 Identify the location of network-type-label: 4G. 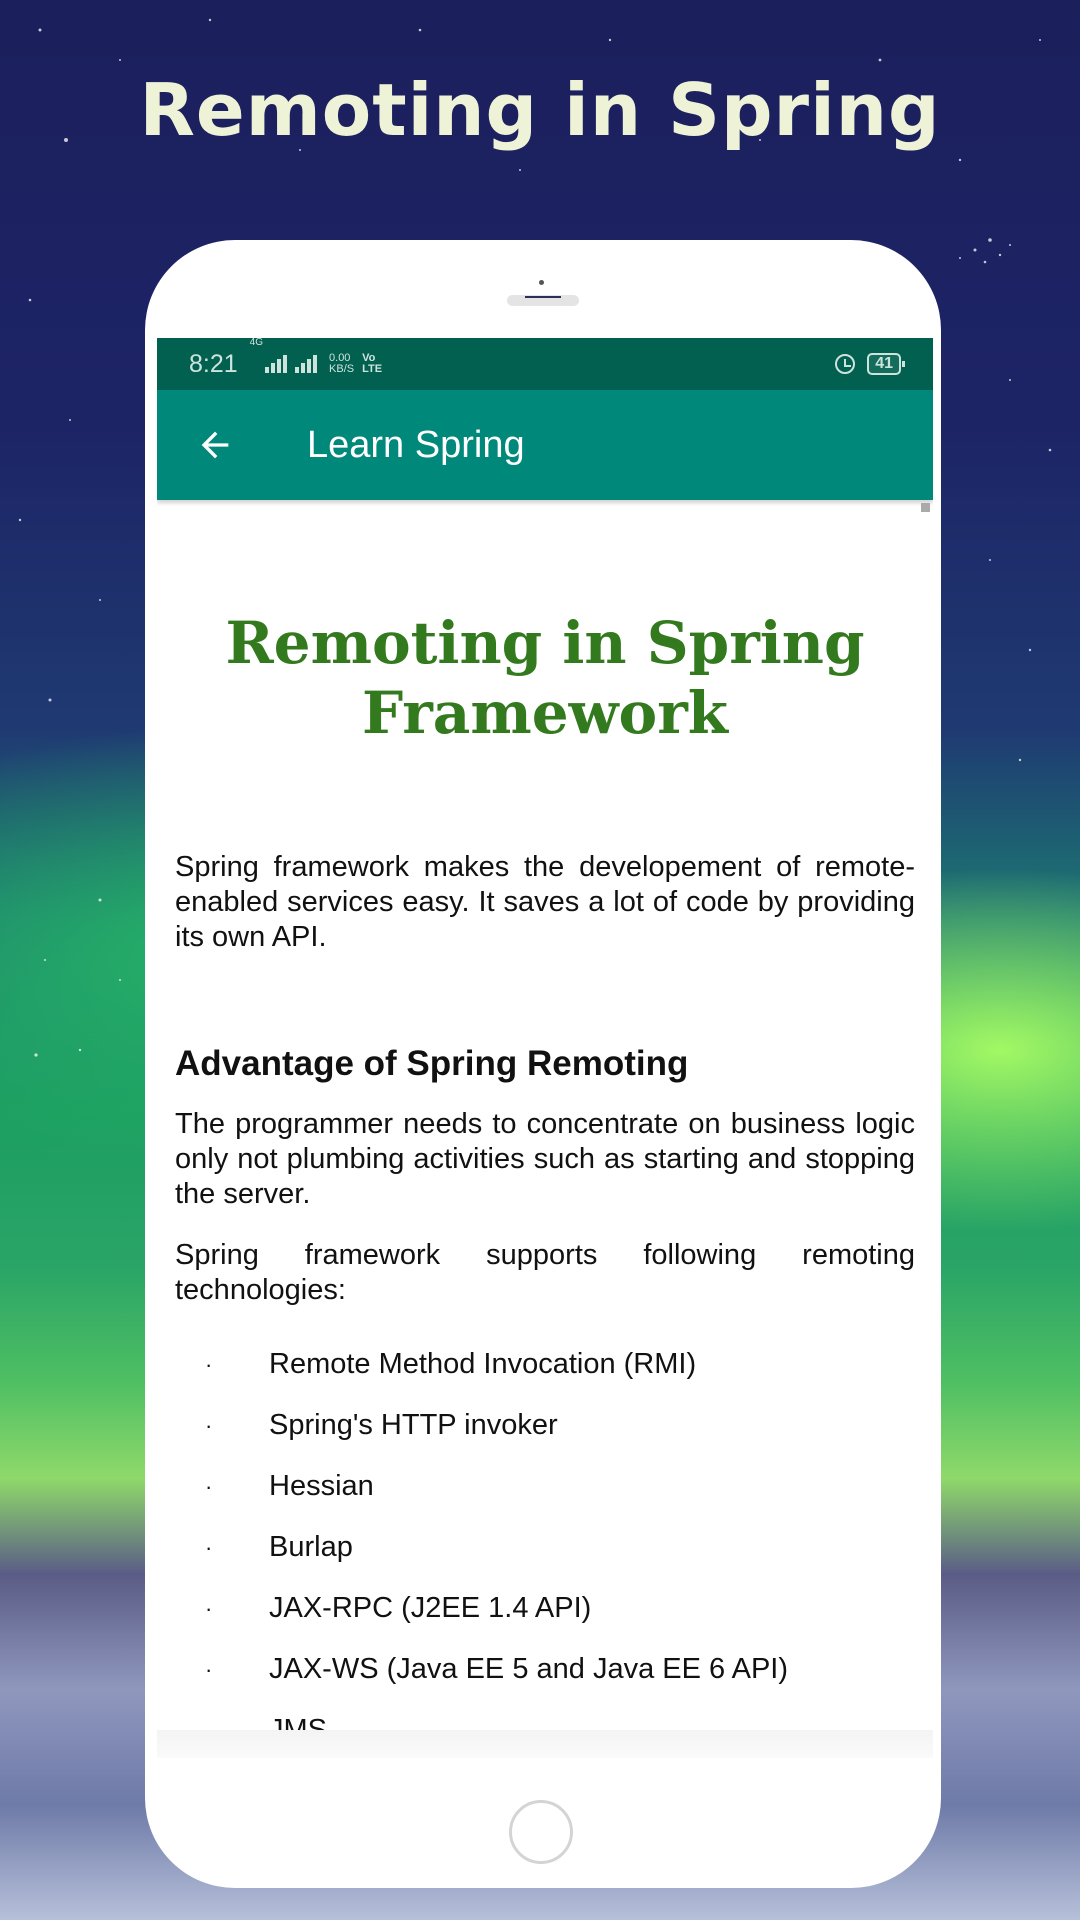
(256, 343).